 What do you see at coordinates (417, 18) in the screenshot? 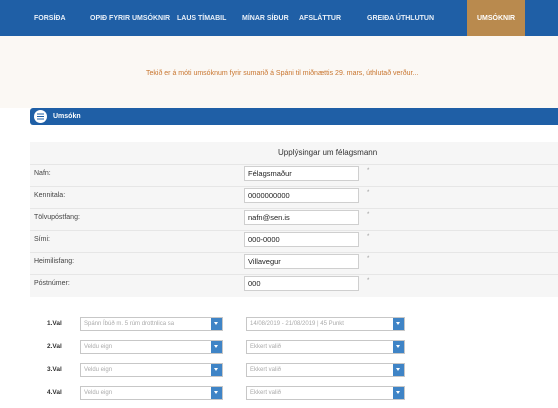
I see `nav-item-greida-uthlutun: GREIÐA ÚTHLUTUN` at bounding box center [417, 18].